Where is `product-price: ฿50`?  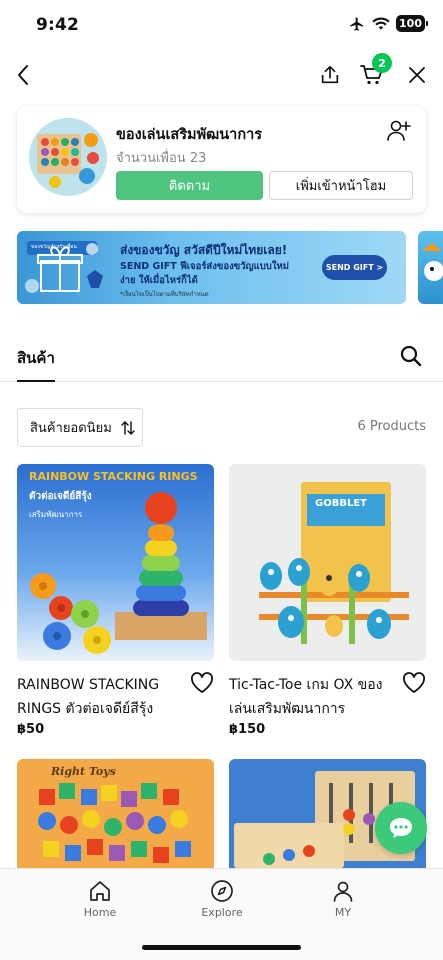 product-price: ฿50 is located at coordinates (31, 729).